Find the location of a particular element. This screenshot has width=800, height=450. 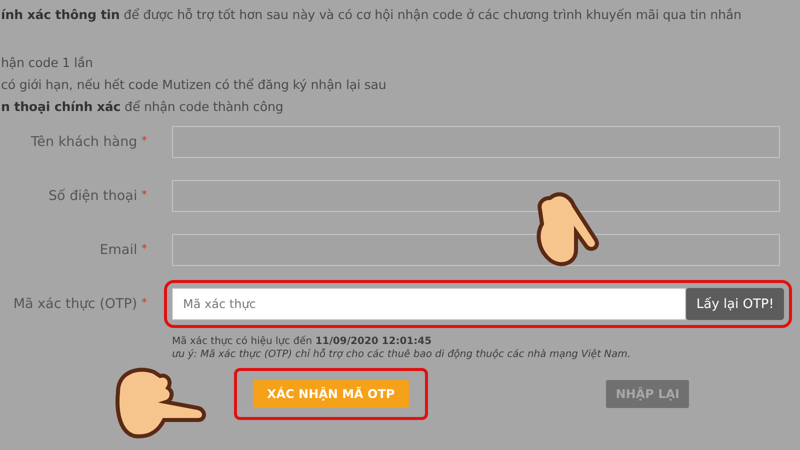

field-label: Mã xác thực (OTP) is located at coordinates (75, 304).